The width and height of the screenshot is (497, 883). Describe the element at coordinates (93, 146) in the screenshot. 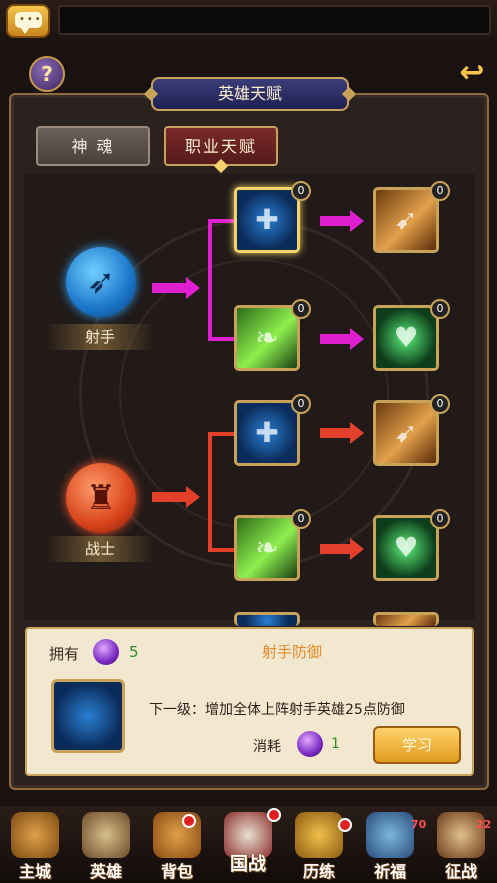

I see `tab-soul: 神 魂` at that location.